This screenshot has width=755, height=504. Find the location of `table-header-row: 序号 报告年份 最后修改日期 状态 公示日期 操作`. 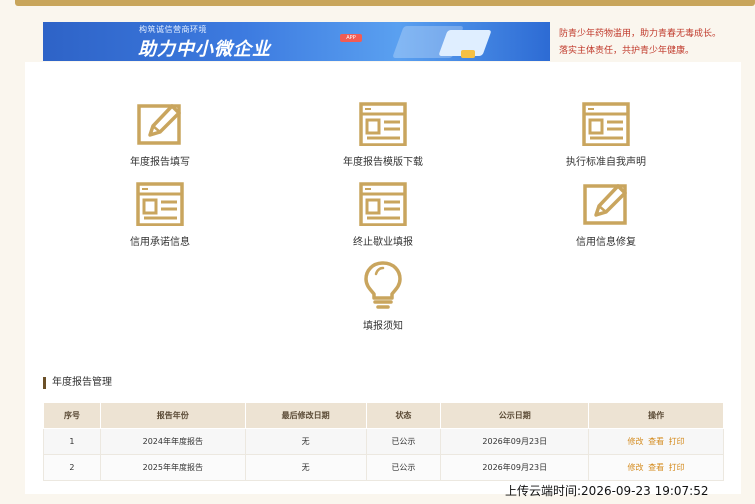

table-header-row: 序号 报告年份 最后修改日期 状态 公示日期 操作 is located at coordinates (383, 415).